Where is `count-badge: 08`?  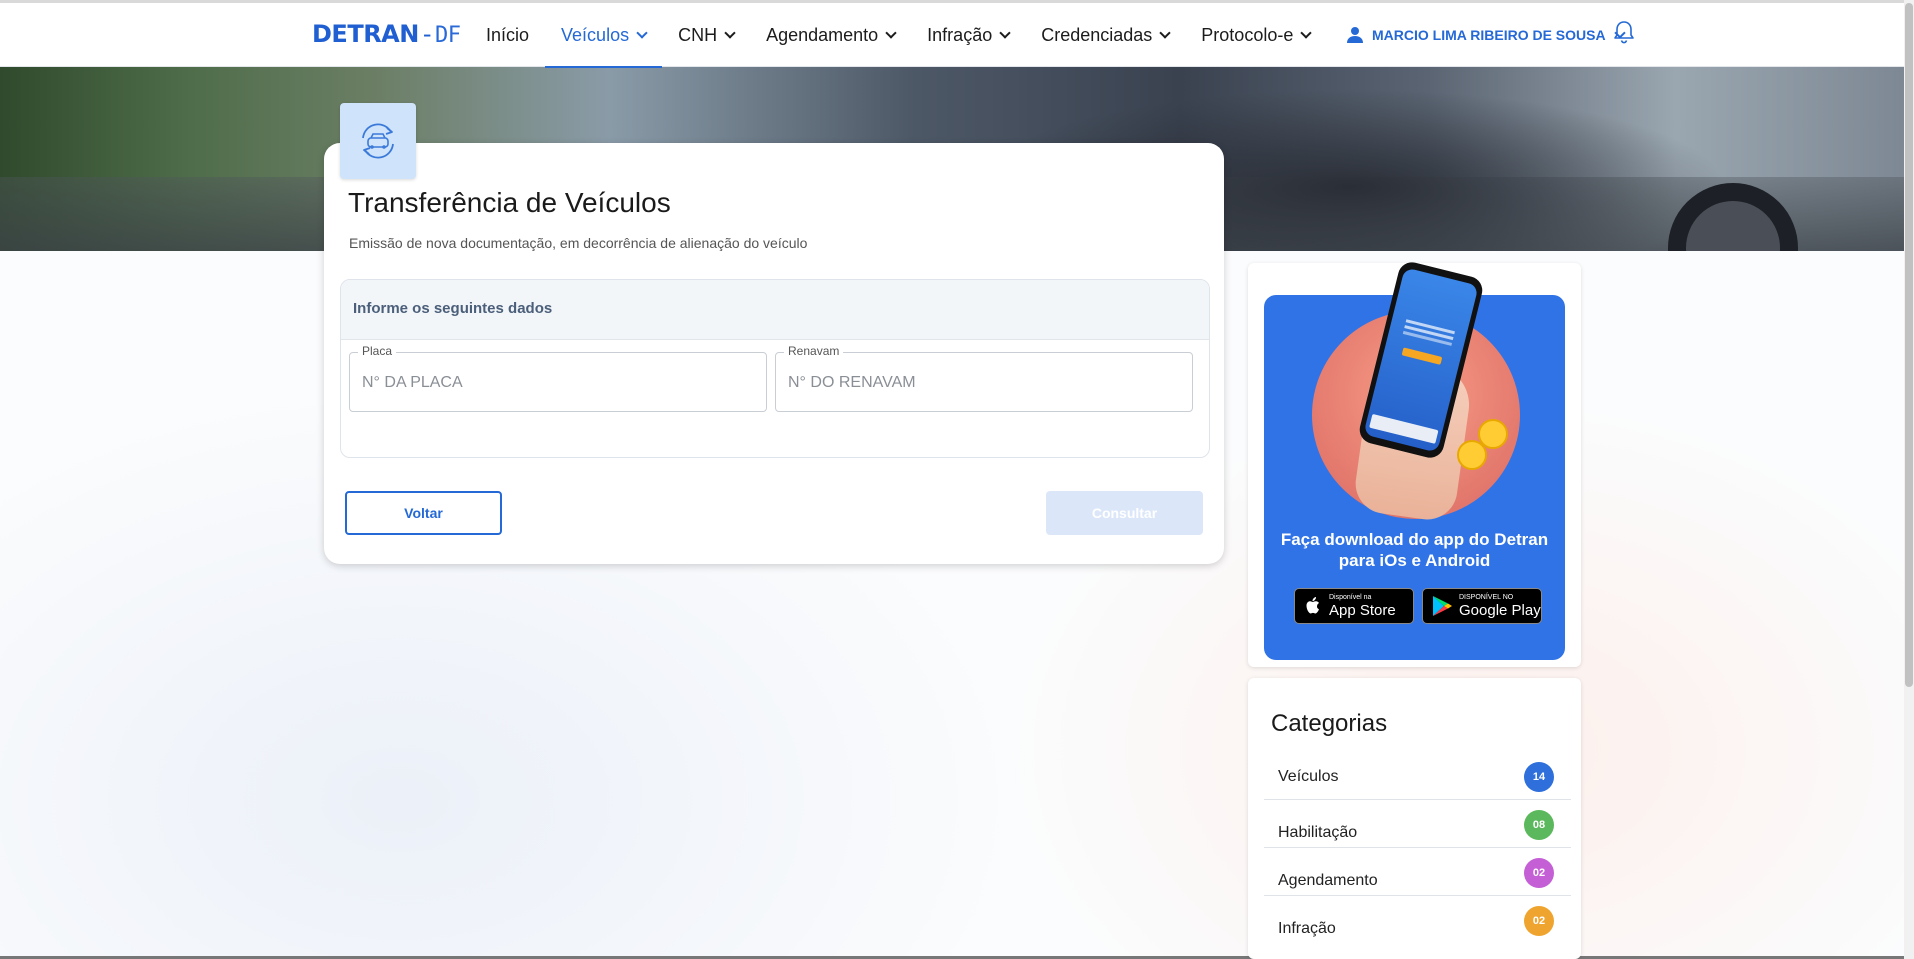
count-badge: 08 is located at coordinates (1539, 825).